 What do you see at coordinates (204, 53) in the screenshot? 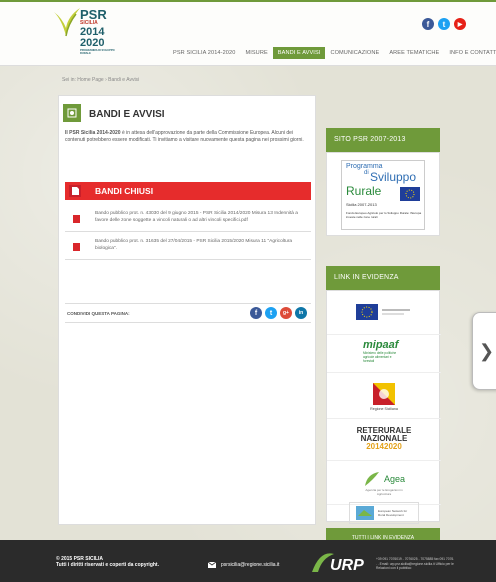
I see `nav-psr-sicilia: PSR SICILIA 2014-2020` at bounding box center [204, 53].